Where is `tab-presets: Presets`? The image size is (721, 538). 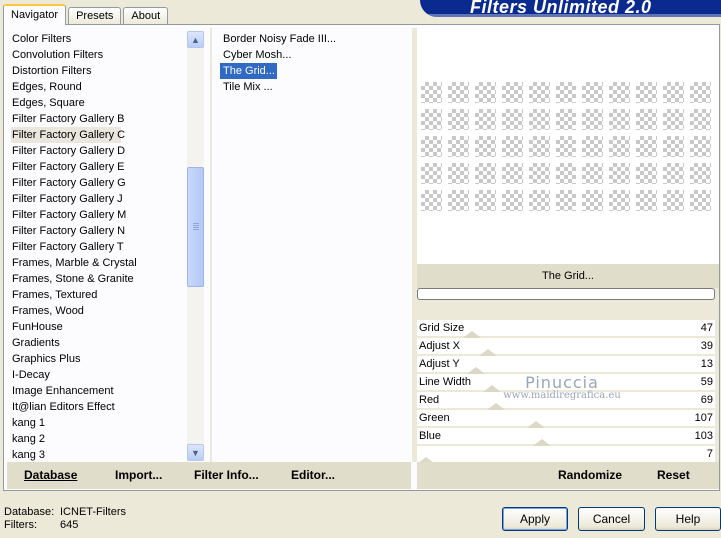
tab-presets: Presets is located at coordinates (95, 16).